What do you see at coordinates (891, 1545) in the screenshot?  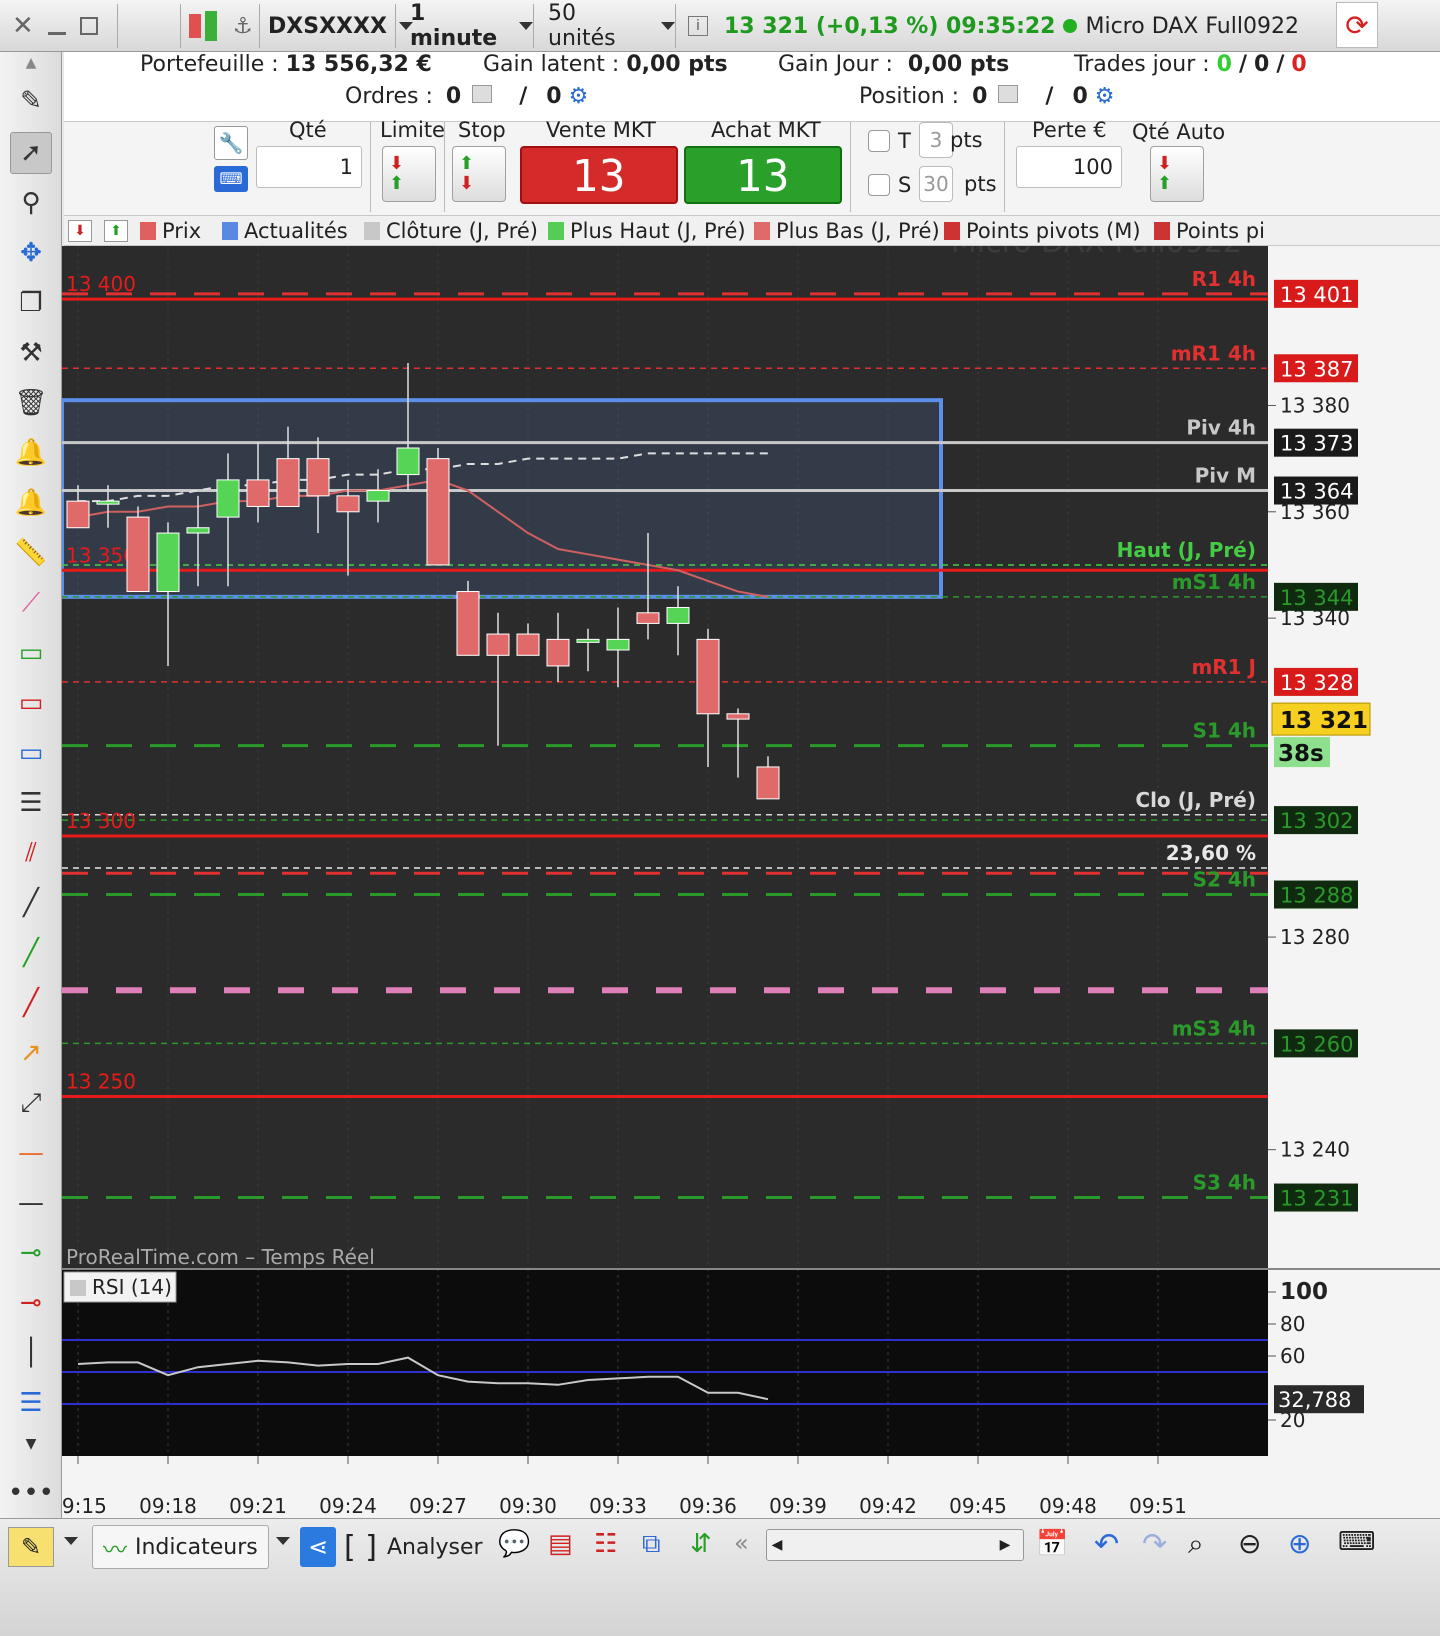 I see `scroll-track` at bounding box center [891, 1545].